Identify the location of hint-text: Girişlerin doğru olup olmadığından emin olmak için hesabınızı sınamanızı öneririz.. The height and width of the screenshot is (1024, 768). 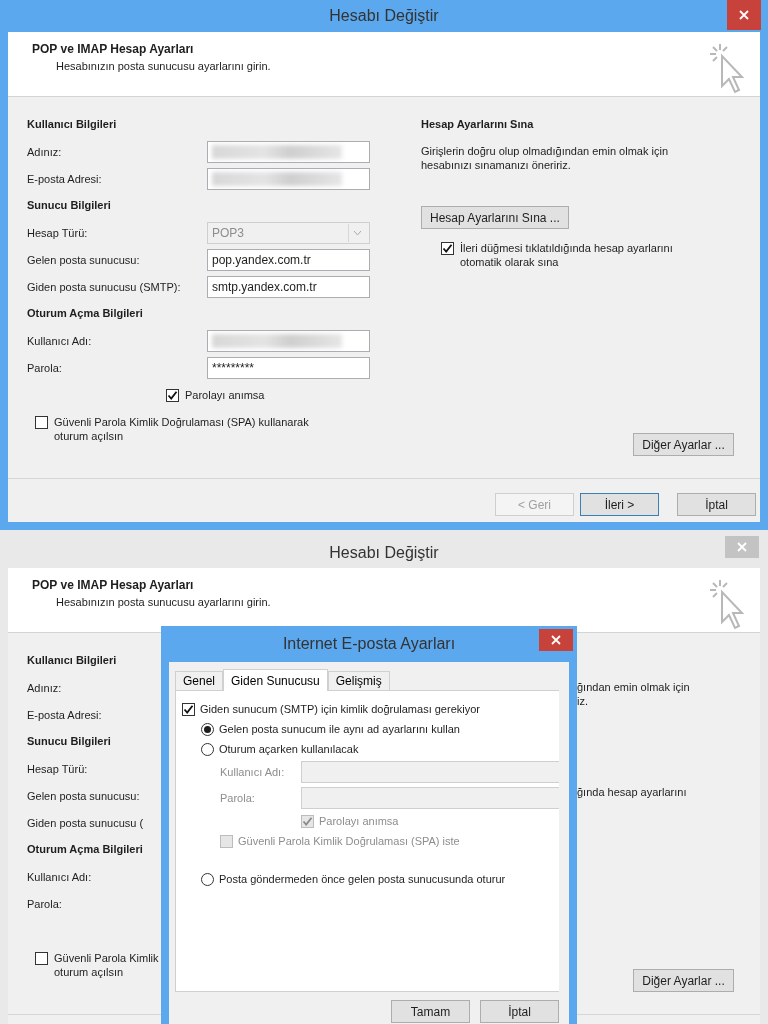
(545, 158).